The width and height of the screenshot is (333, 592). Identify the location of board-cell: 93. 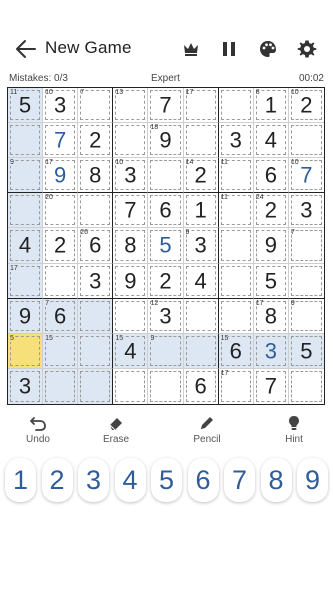
(201, 246).